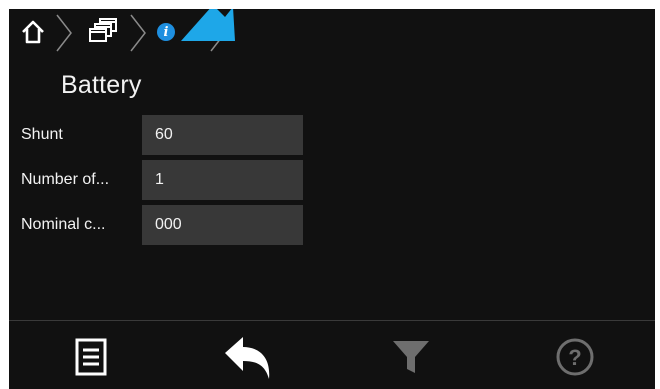 The image size is (660, 389). What do you see at coordinates (222, 135) in the screenshot?
I see `shunt-field: 60` at bounding box center [222, 135].